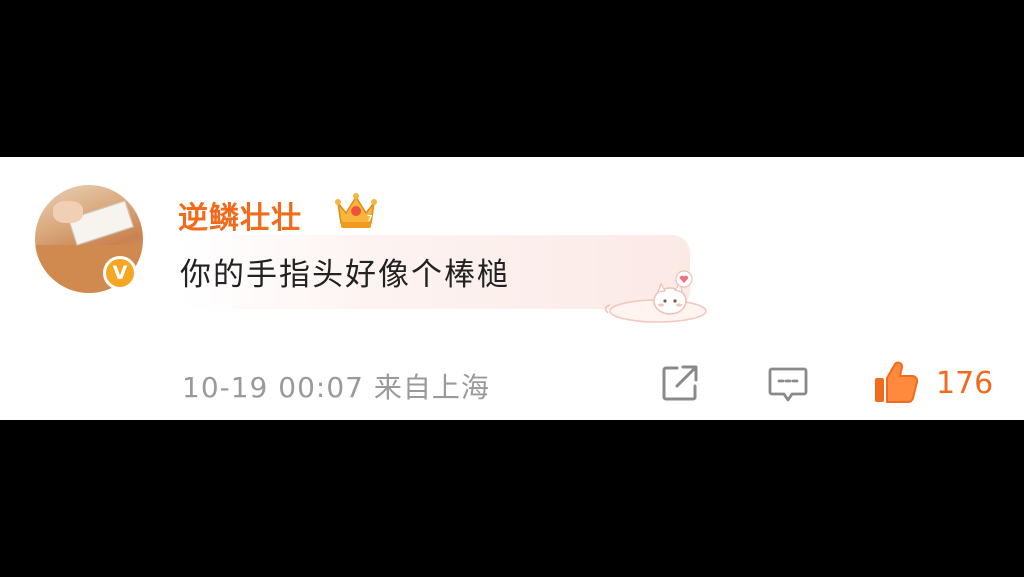  I want to click on comment-datetime: 10-19 00:07, so click(273, 387).